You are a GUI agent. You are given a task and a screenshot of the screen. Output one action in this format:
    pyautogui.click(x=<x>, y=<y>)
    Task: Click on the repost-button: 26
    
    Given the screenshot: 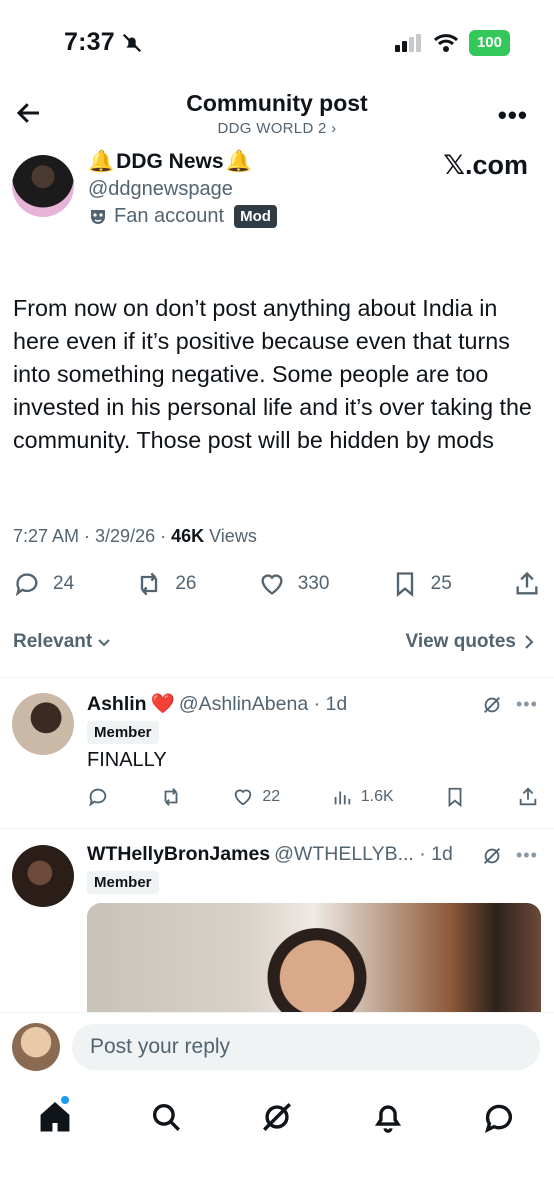 What is the action you would take?
    pyautogui.click(x=166, y=584)
    